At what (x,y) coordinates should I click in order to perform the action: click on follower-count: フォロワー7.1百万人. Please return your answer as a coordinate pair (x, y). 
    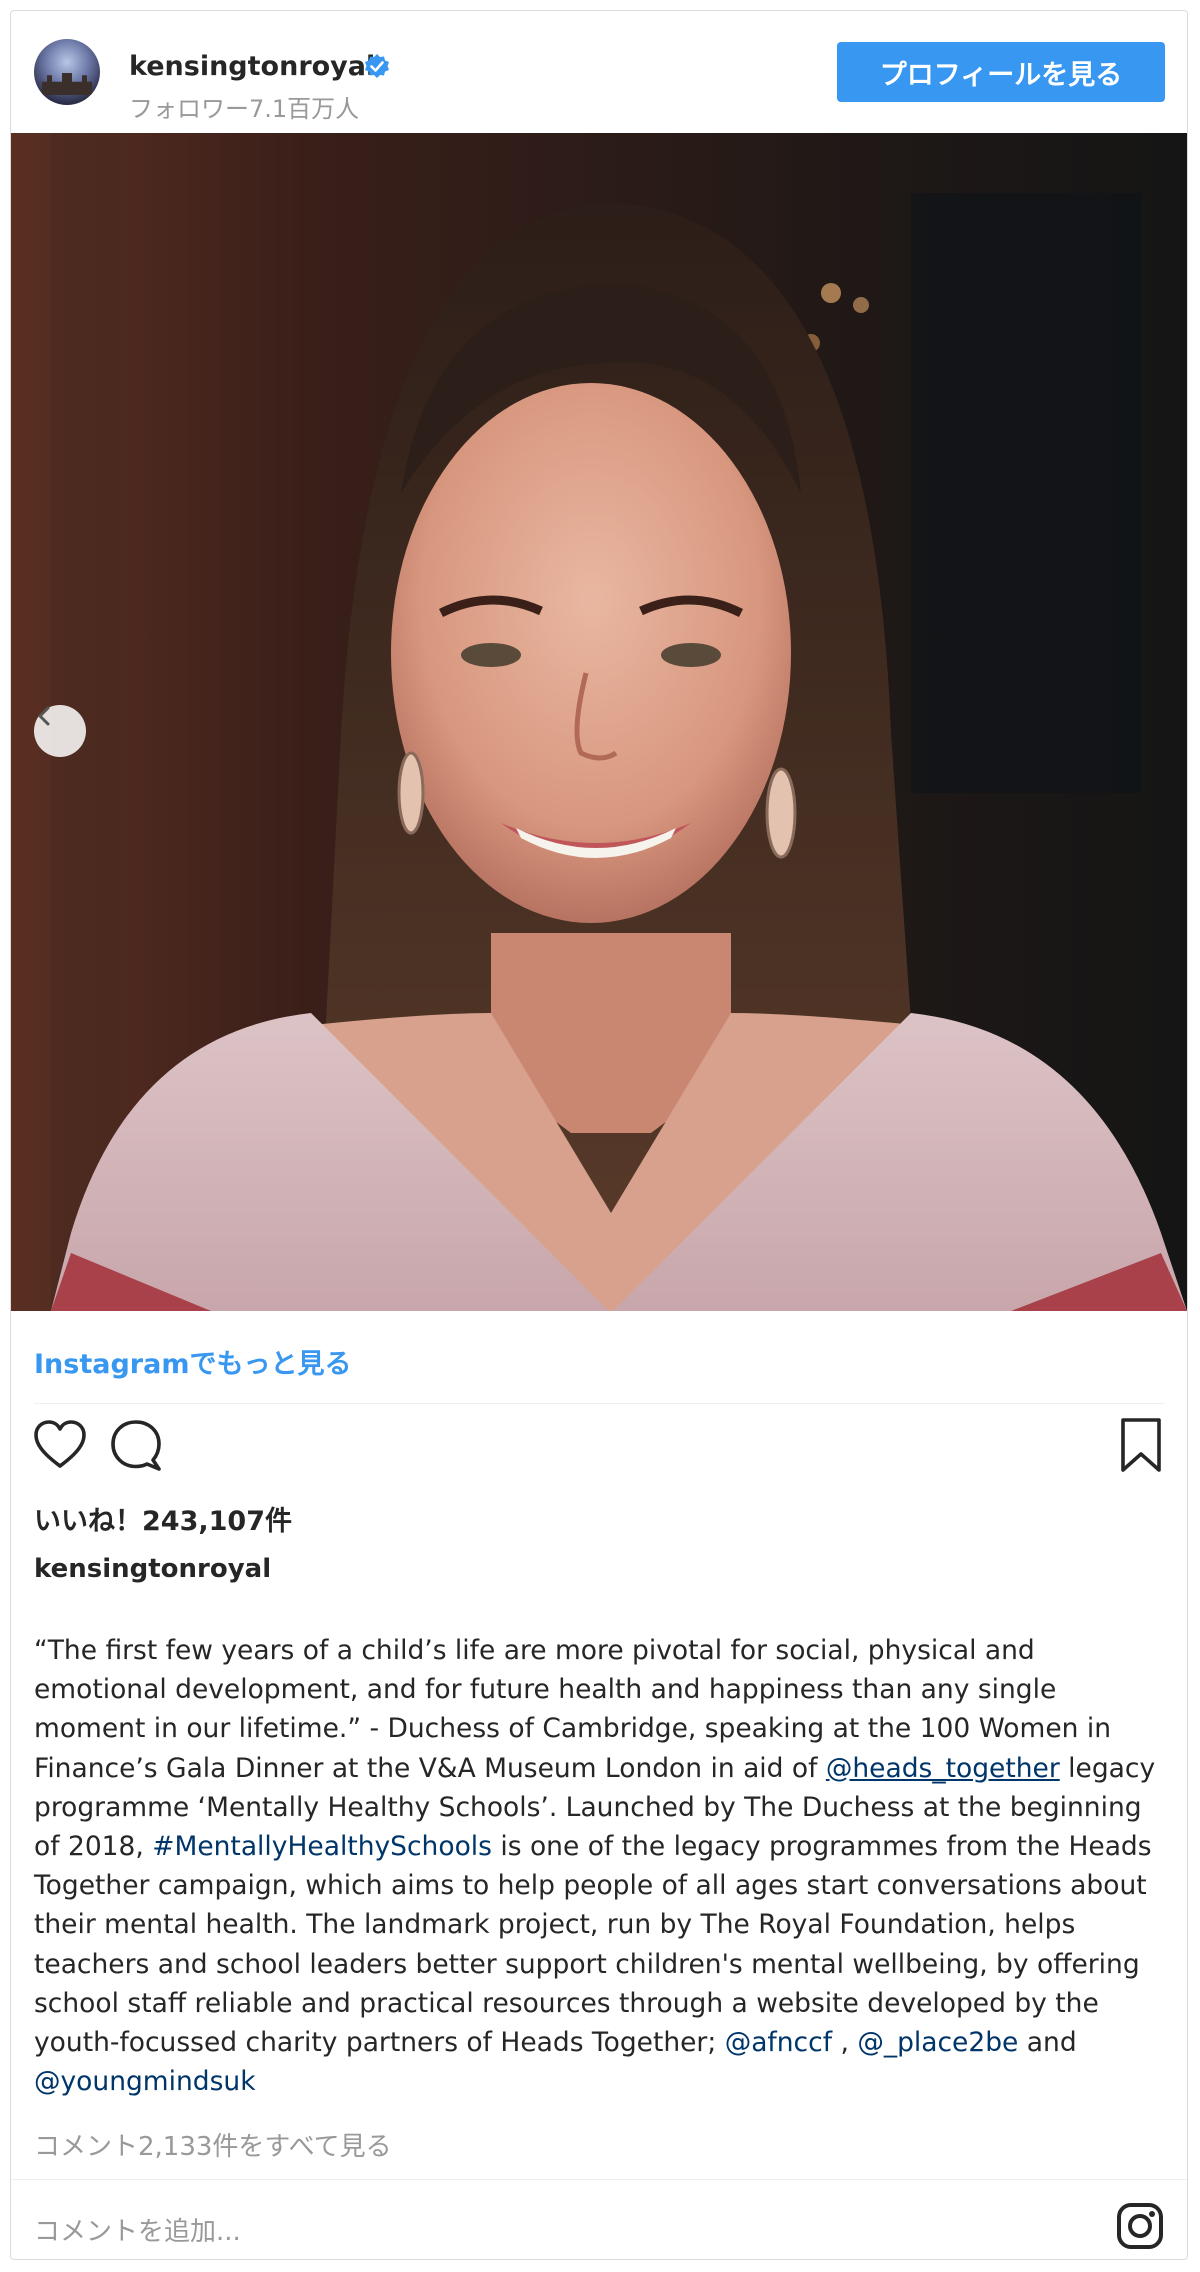
    Looking at the image, I should click on (244, 109).